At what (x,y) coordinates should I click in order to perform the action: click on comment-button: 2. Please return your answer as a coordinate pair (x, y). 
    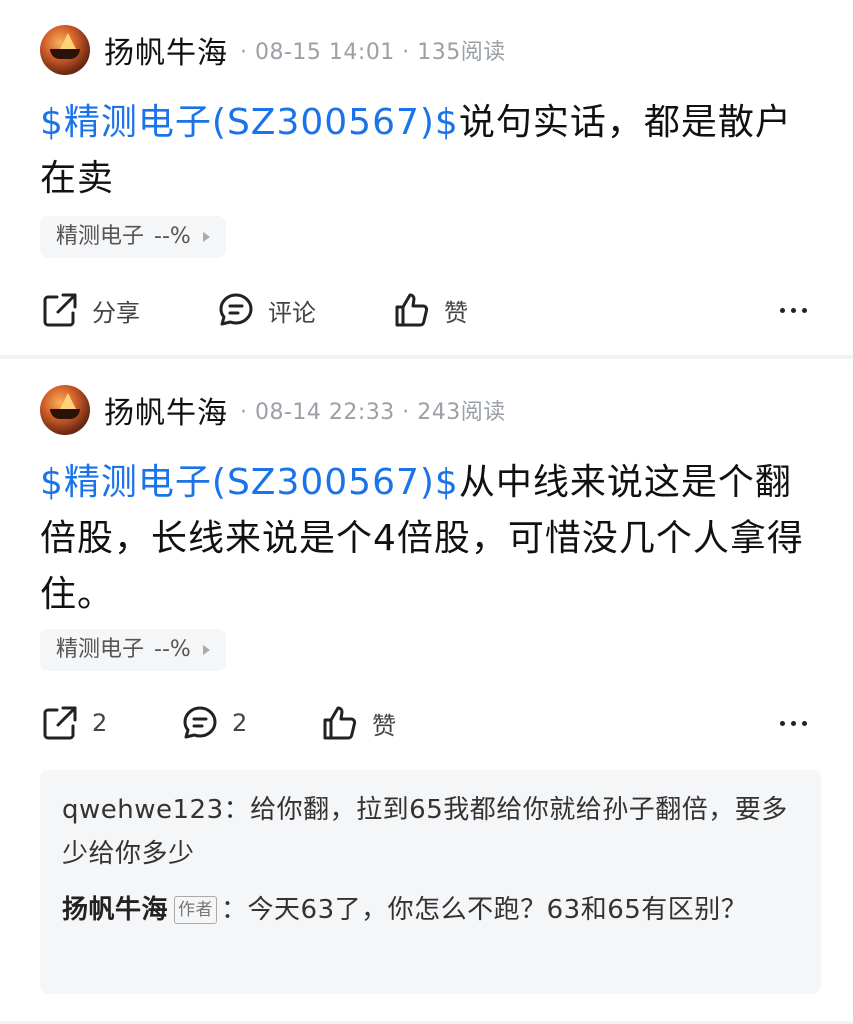
    Looking at the image, I should click on (213, 723).